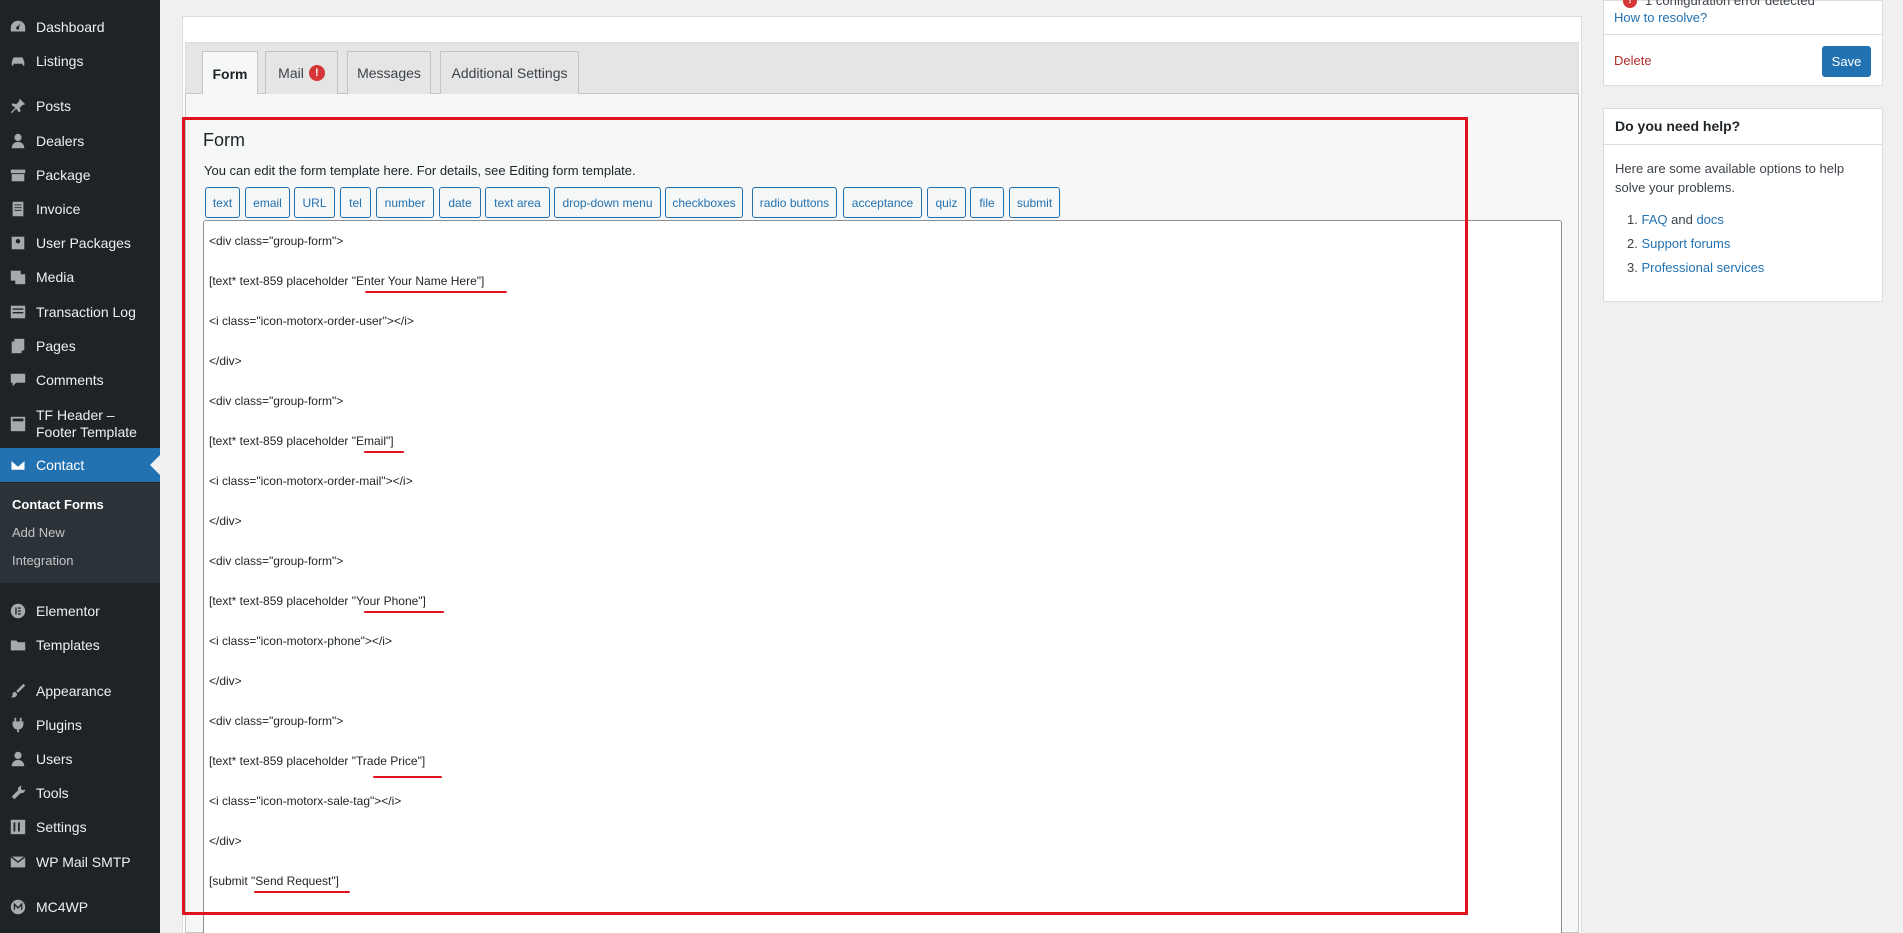 Image resolution: width=1903 pixels, height=933 pixels. I want to click on tag-button-number: number, so click(405, 202).